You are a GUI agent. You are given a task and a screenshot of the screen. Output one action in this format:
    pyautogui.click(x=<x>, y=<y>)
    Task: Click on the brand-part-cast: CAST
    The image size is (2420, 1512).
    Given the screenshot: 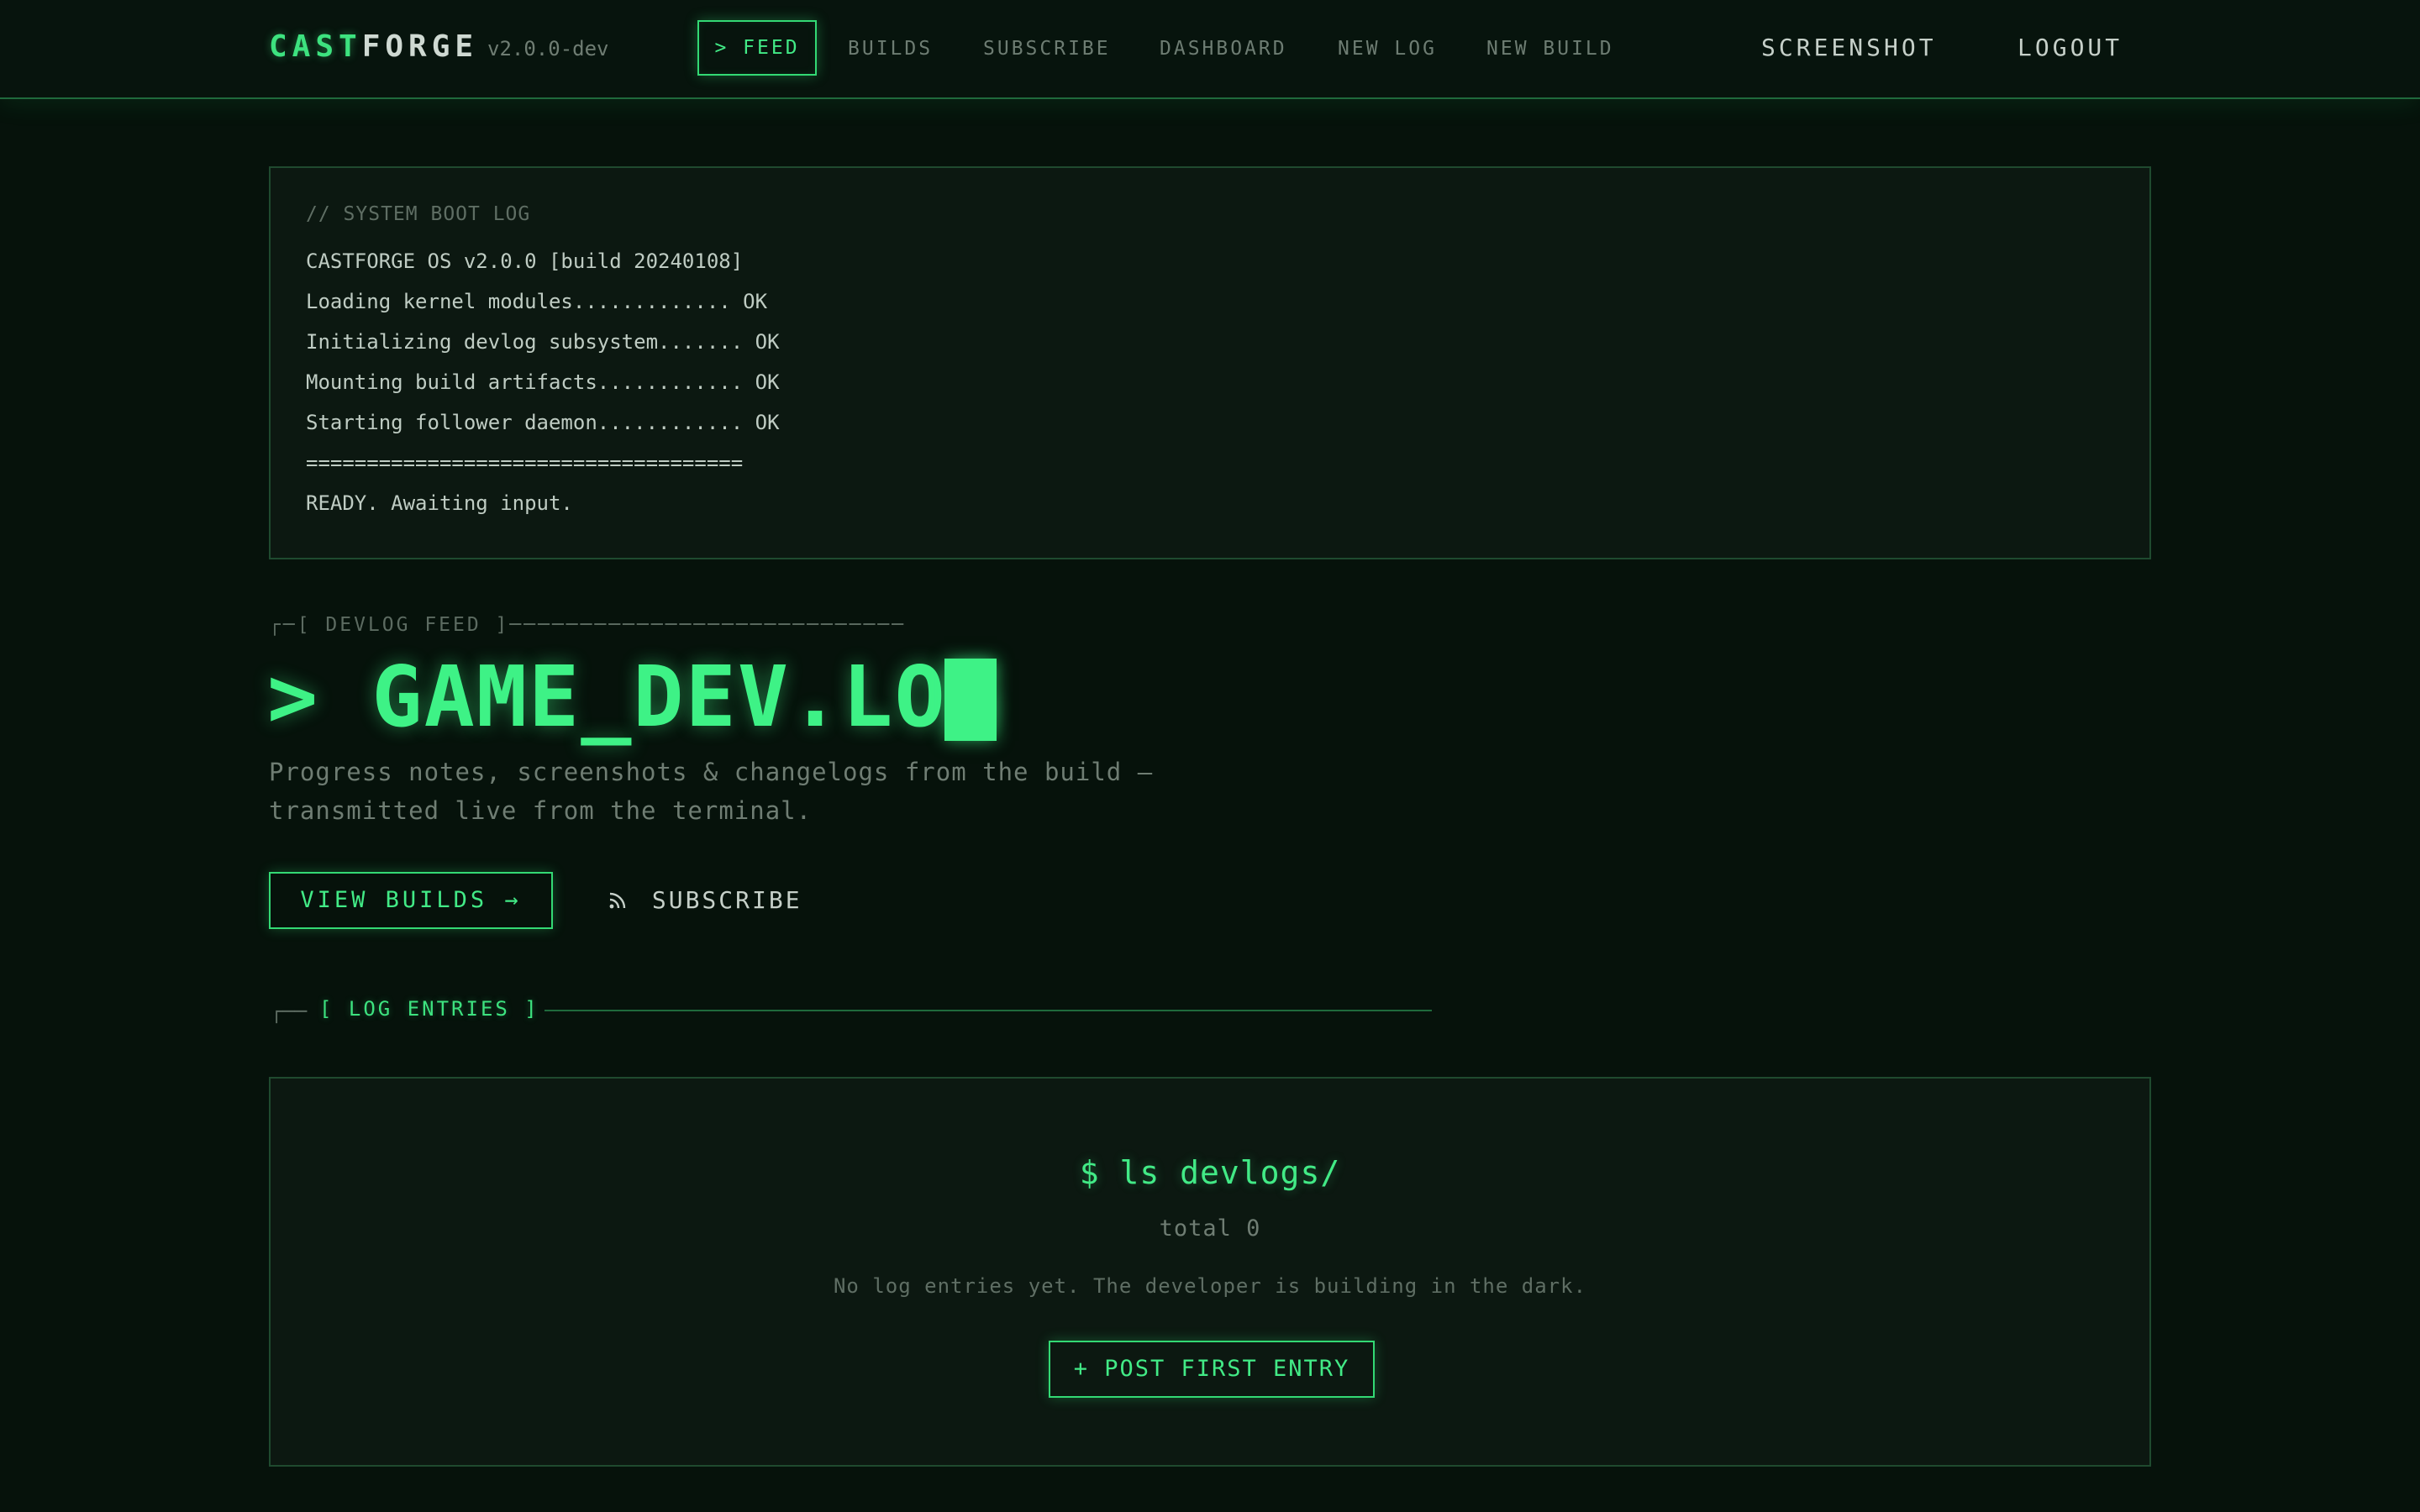 What is the action you would take?
    pyautogui.click(x=315, y=46)
    